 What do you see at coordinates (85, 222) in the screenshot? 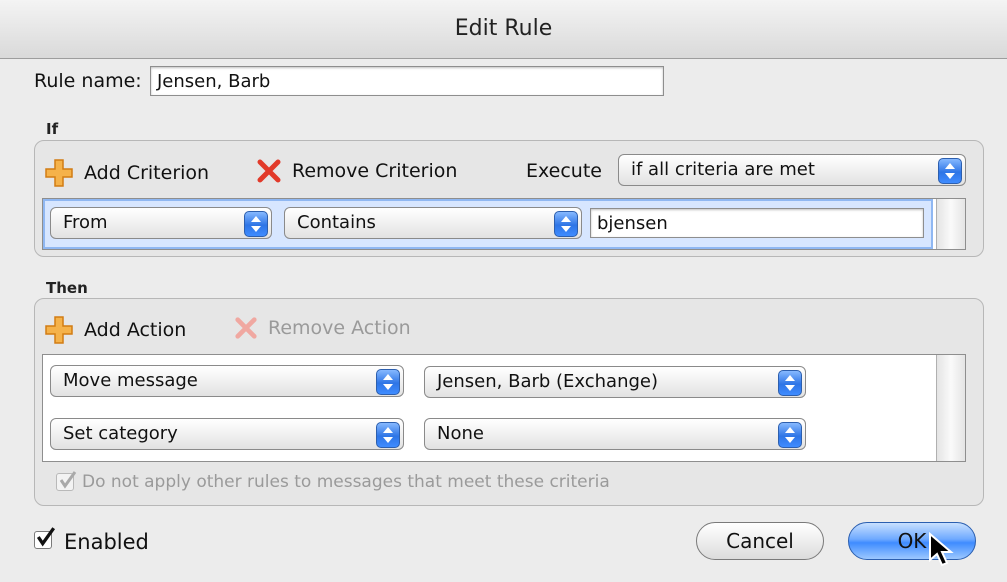
I see `criterion-field-value: From` at bounding box center [85, 222].